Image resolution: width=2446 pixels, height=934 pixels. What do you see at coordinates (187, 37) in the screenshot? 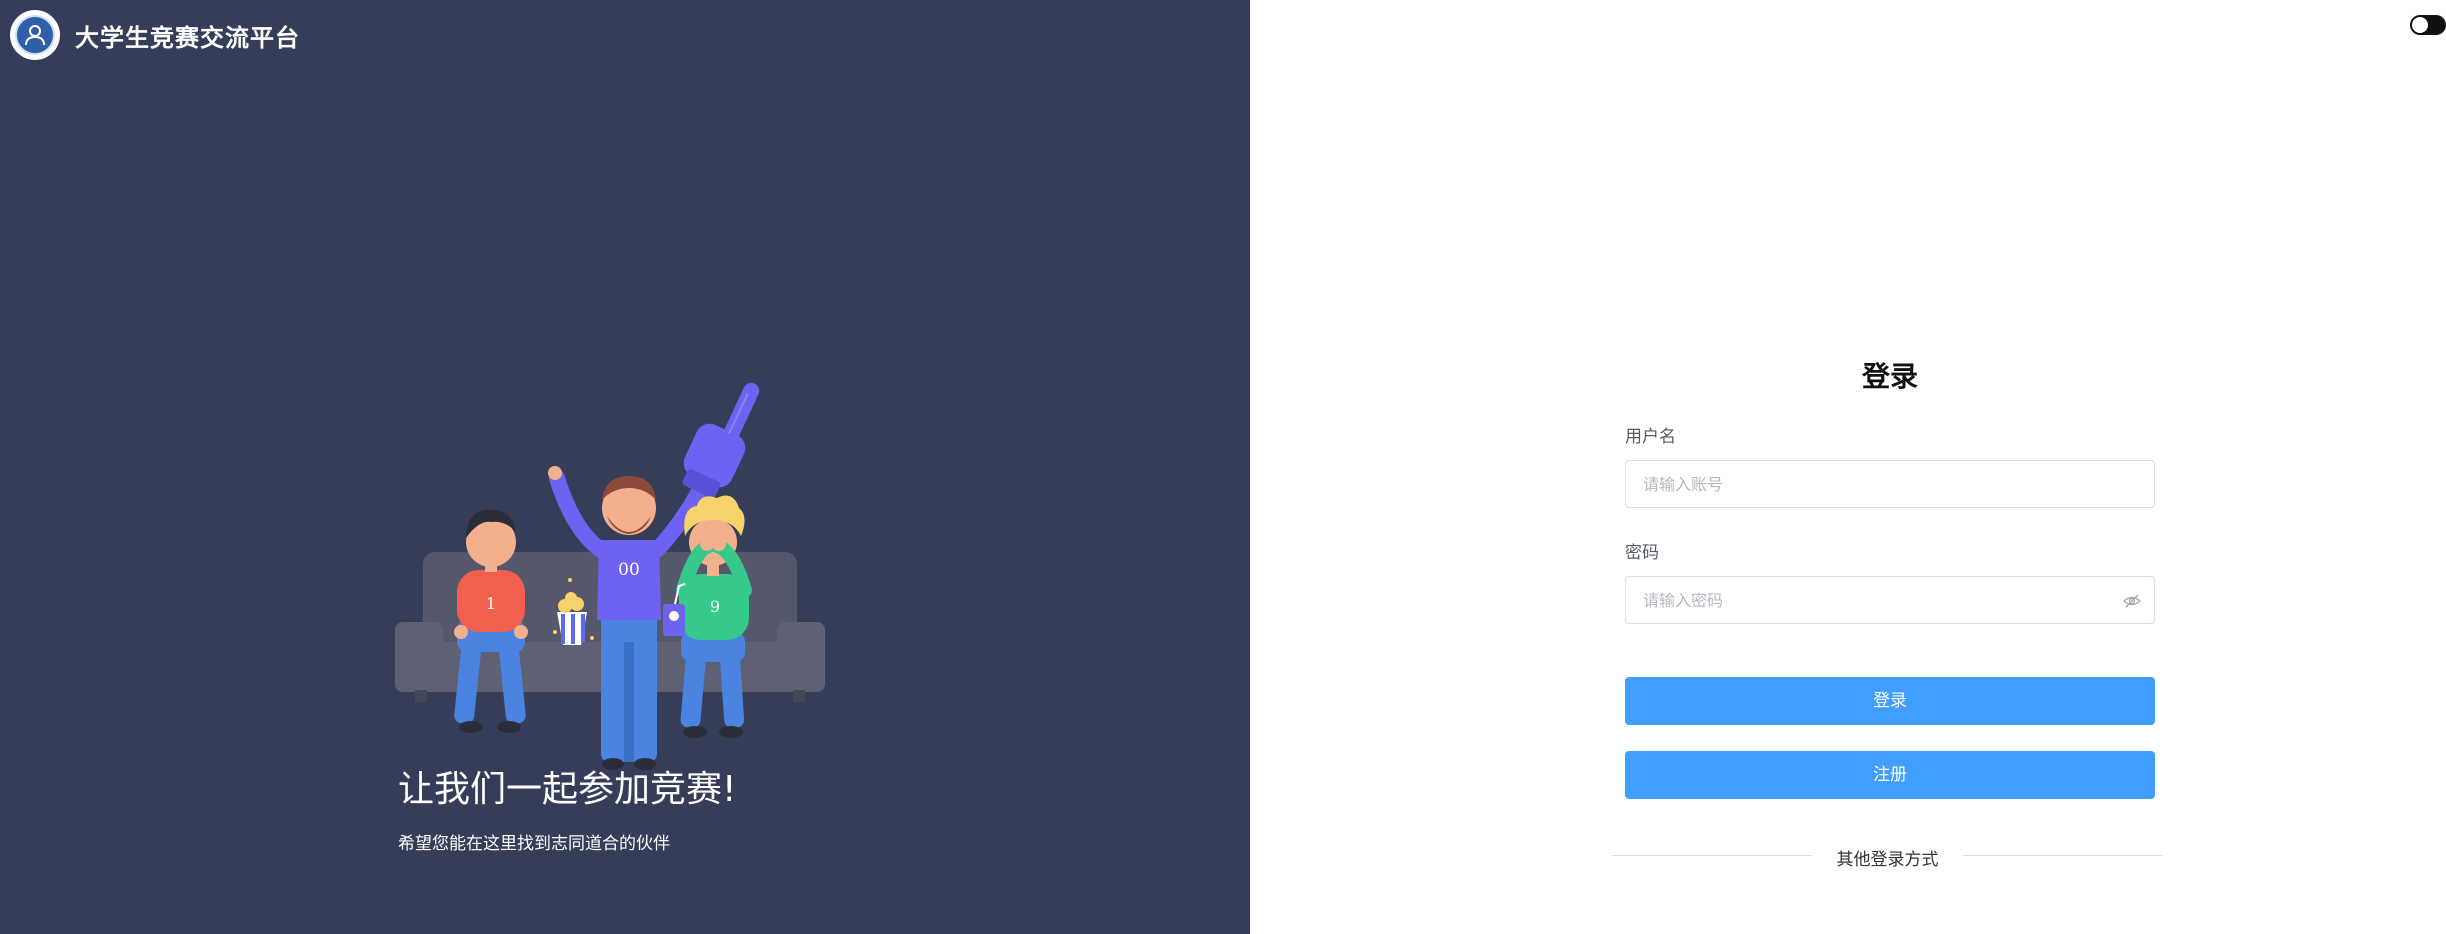
I see `app-title: 大学生竞赛交流平台` at bounding box center [187, 37].